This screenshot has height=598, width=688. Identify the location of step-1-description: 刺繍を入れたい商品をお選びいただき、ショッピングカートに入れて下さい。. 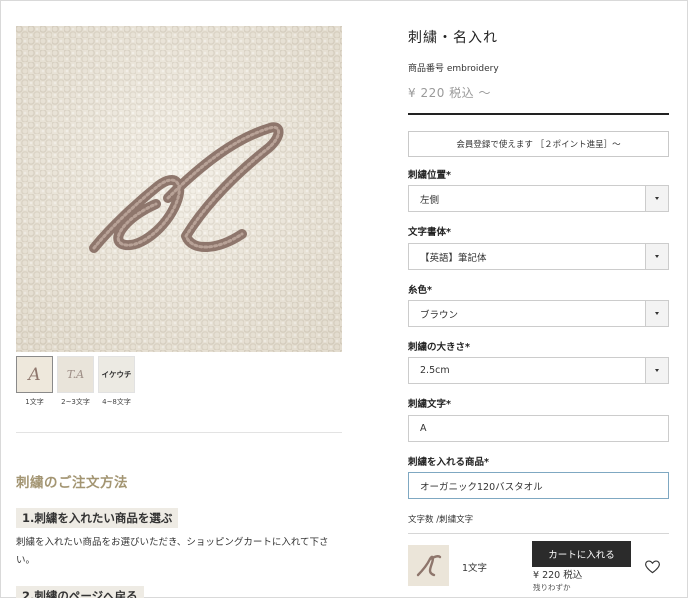
(172, 551).